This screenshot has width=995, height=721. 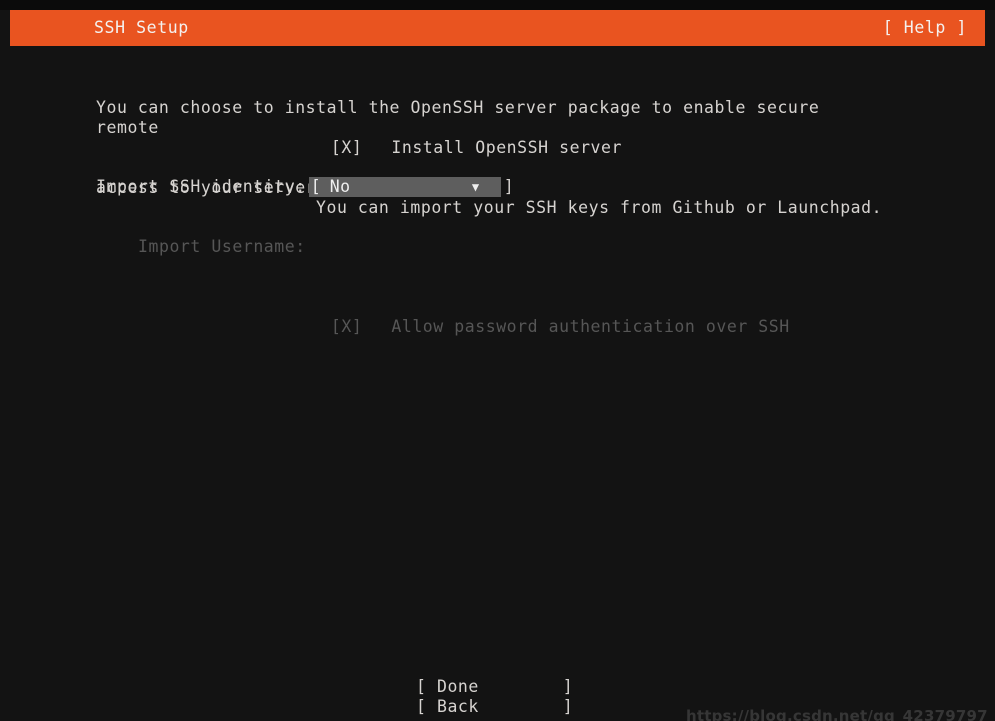 What do you see at coordinates (316, 186) in the screenshot?
I see `select-open-bracket: [` at bounding box center [316, 186].